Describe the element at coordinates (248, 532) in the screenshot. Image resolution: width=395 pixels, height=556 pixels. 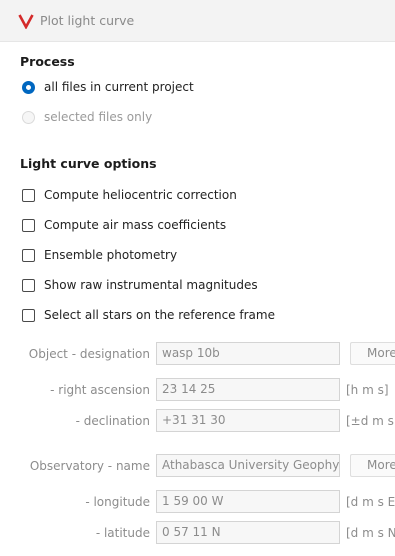
I see `latitude-field: 0 57 11 N` at that location.